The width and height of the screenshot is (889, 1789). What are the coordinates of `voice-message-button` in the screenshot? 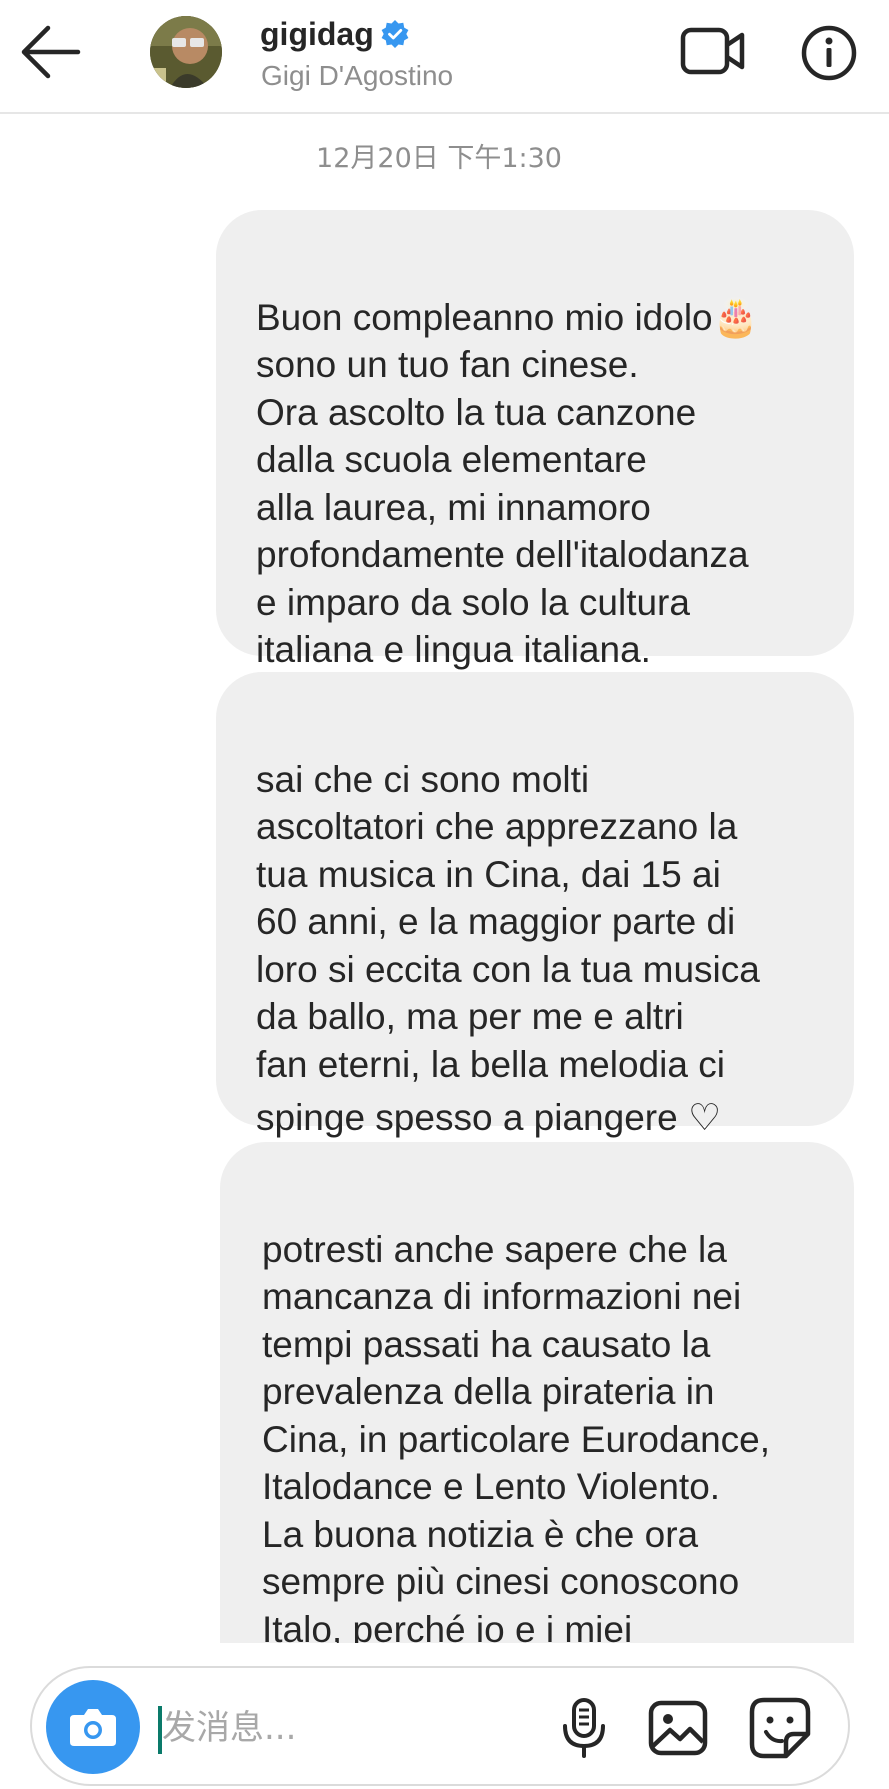 It's located at (584, 1728).